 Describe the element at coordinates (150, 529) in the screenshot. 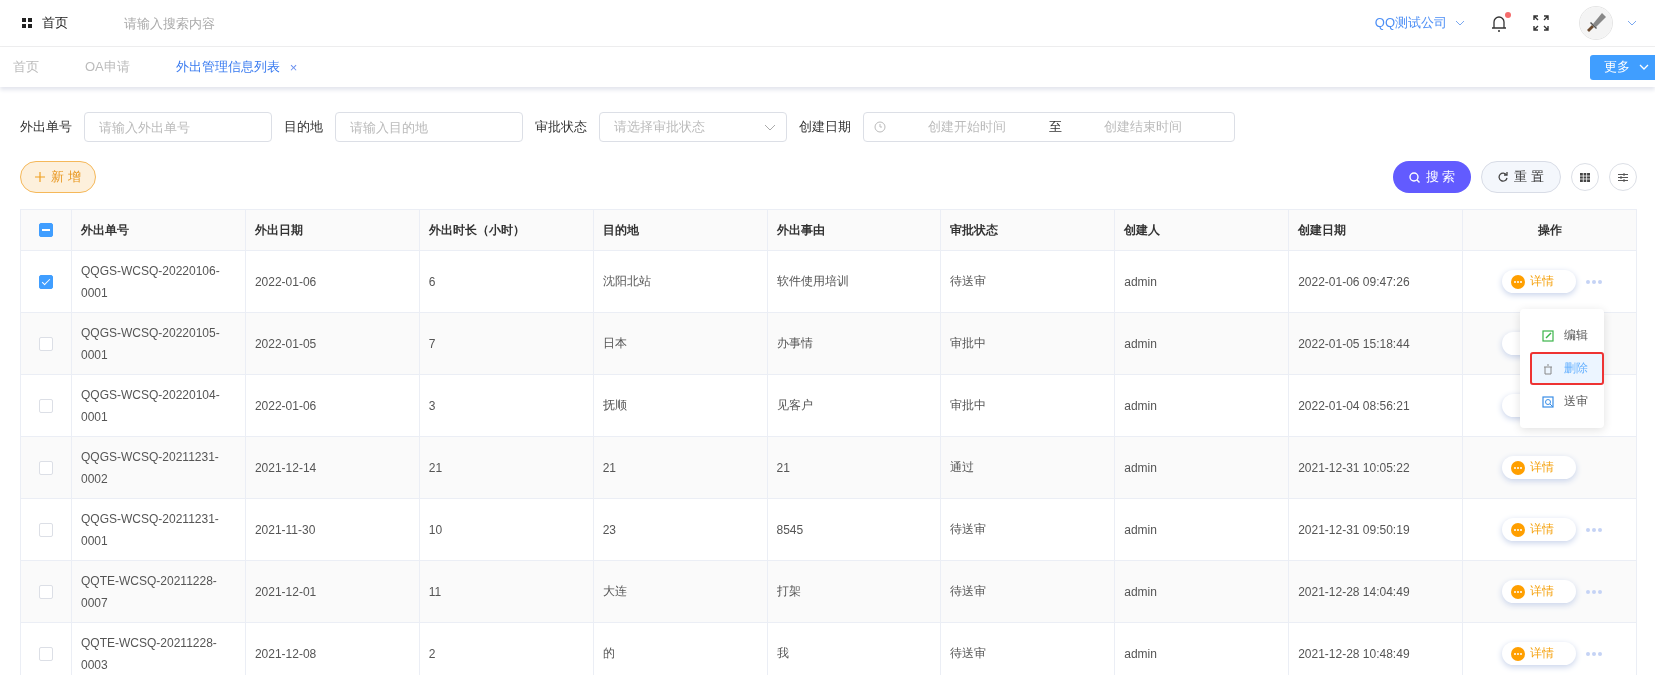

I see `table-cell: QQGS-WCSQ-20211231-0001` at that location.